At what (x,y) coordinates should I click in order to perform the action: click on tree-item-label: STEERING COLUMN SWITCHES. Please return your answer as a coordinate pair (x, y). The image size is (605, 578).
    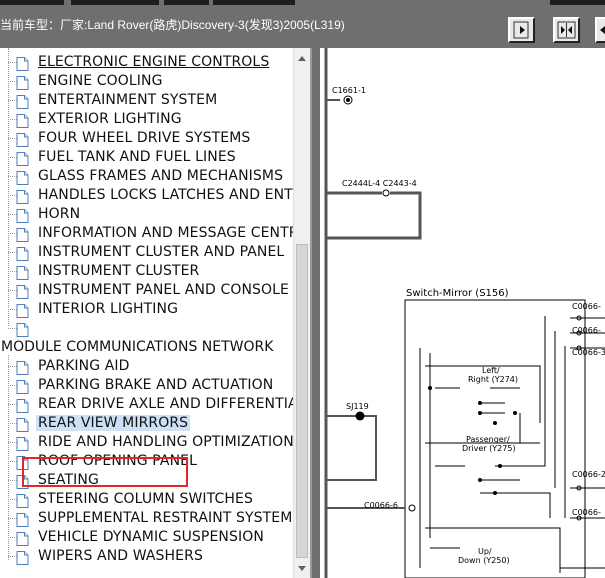
    Looking at the image, I should click on (145, 499).